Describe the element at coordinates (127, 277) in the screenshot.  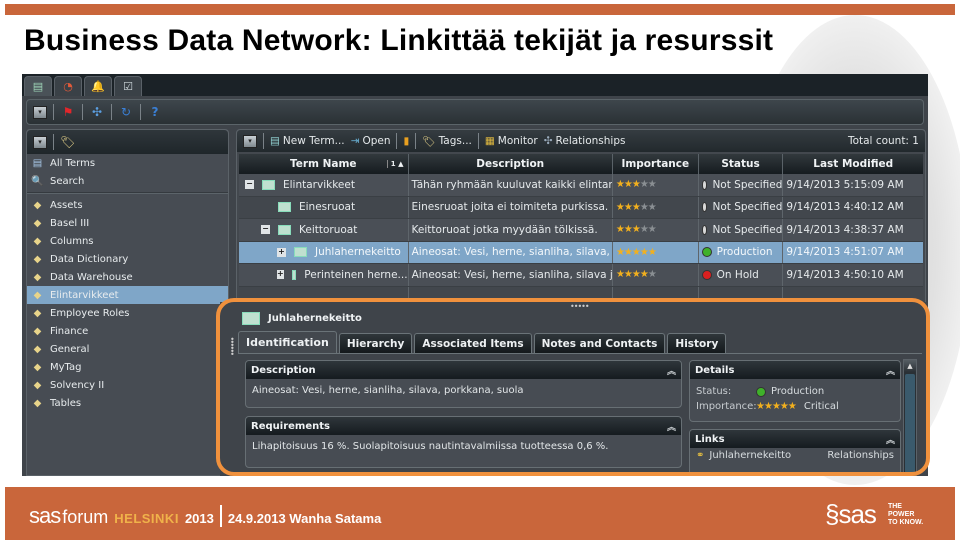
I see `tag-item-data-warehouse: ◆ Data Warehouse` at that location.